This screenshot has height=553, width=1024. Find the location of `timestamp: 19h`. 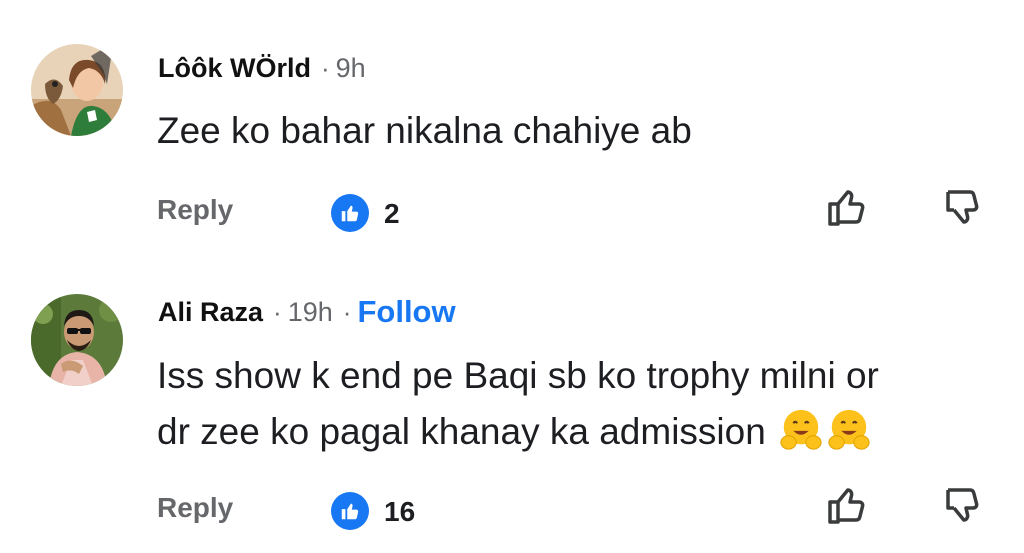

timestamp: 19h is located at coordinates (310, 312).